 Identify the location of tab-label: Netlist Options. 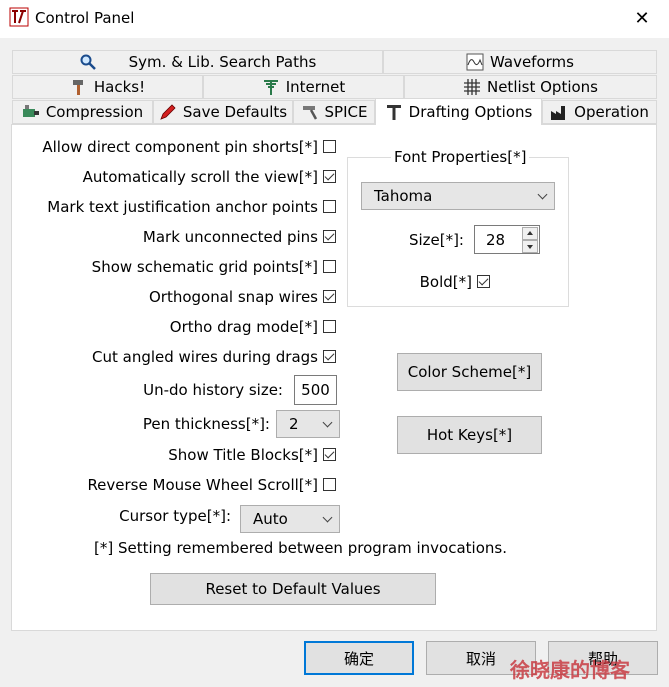
(542, 87).